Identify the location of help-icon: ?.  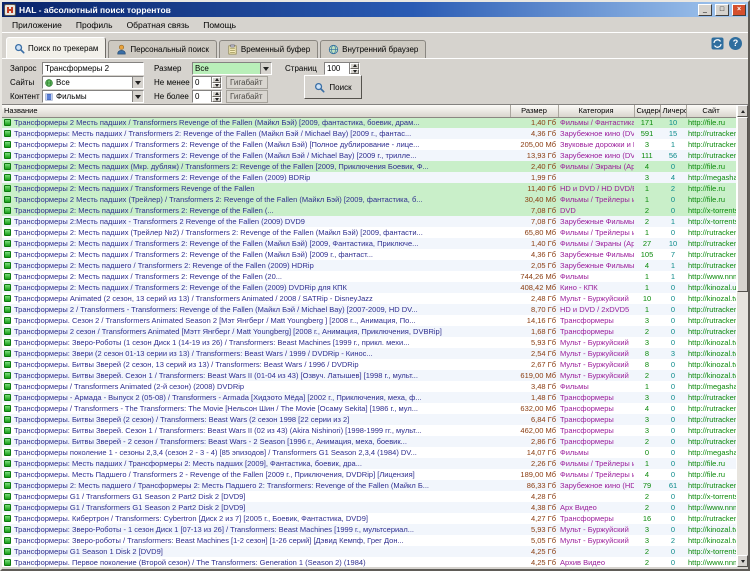
(735, 43).